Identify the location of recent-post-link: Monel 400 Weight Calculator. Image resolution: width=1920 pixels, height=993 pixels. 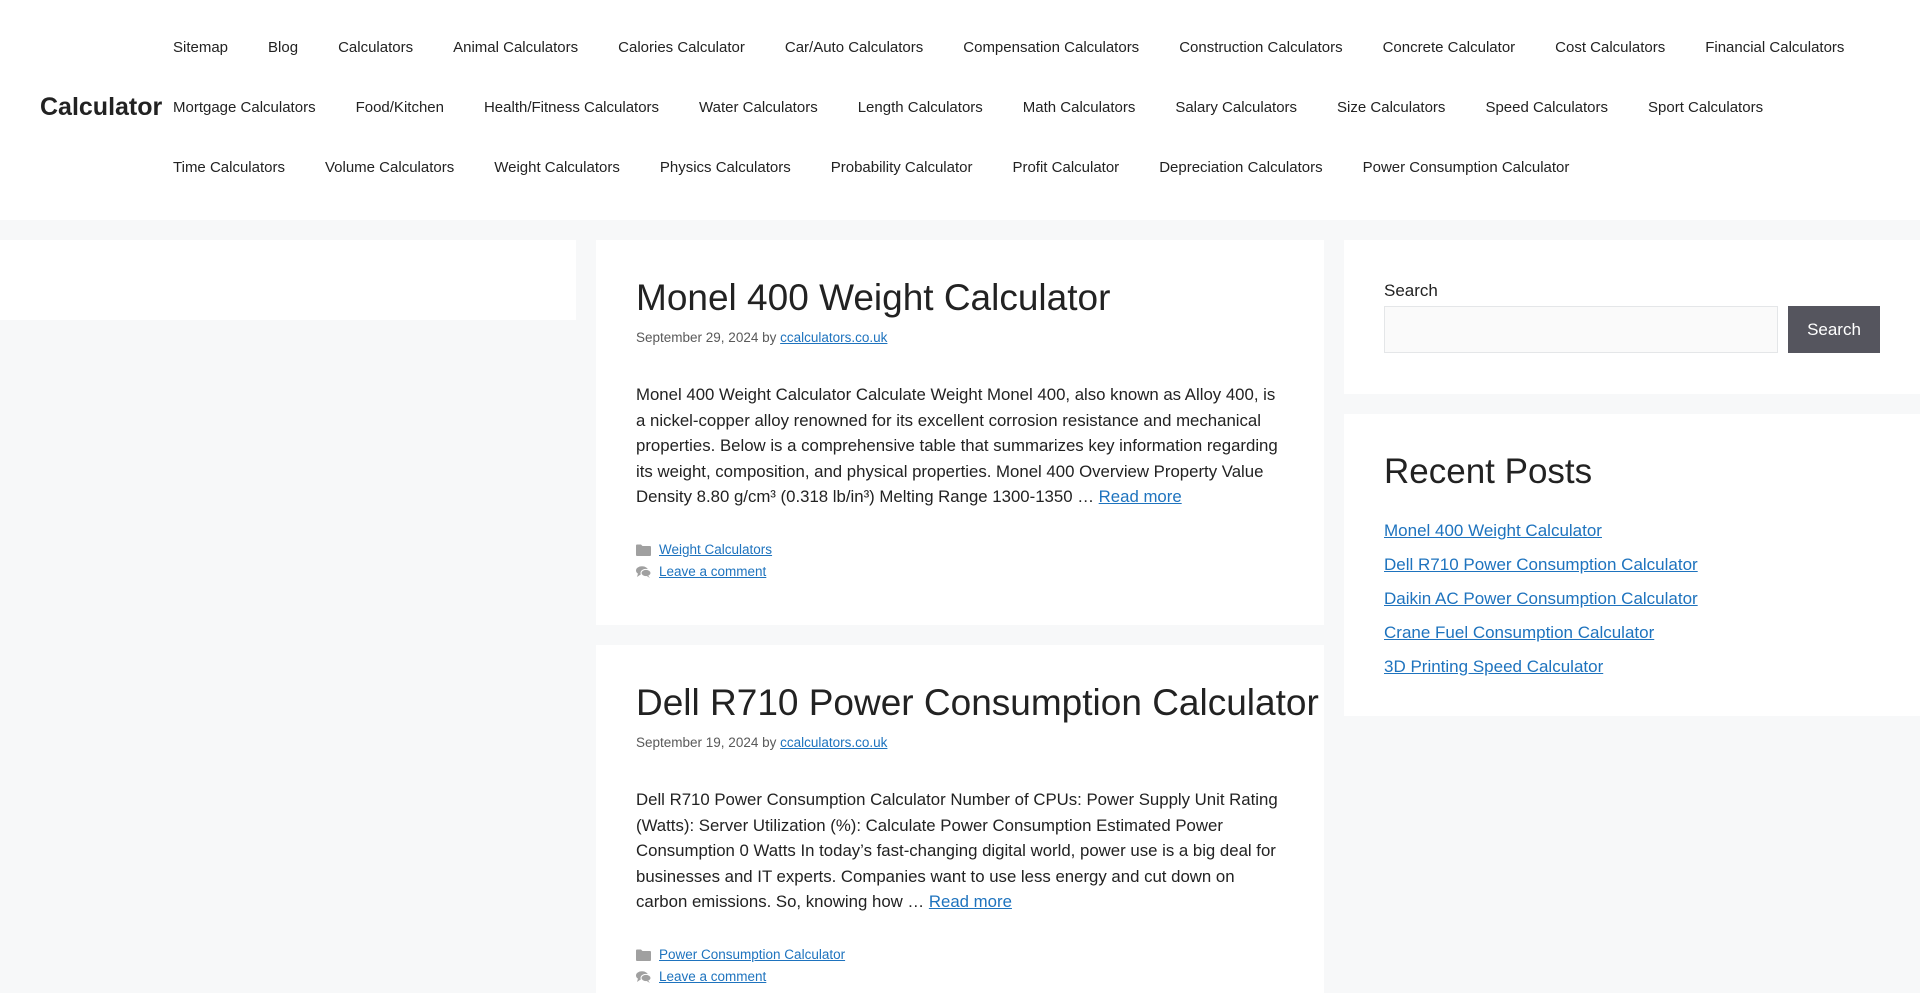
(1493, 530).